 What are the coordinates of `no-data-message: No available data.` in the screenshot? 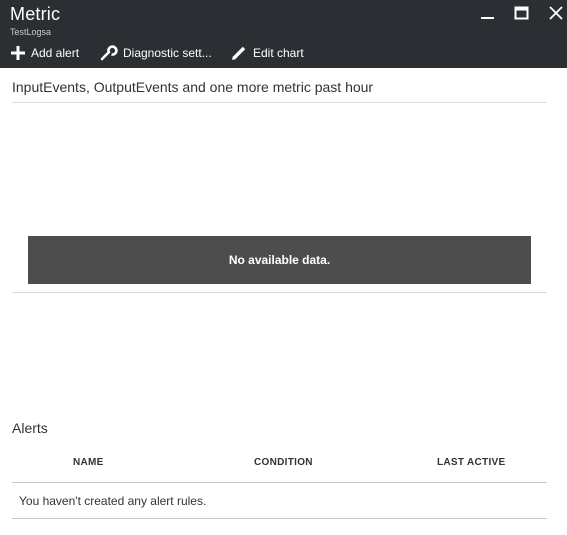 It's located at (279, 260).